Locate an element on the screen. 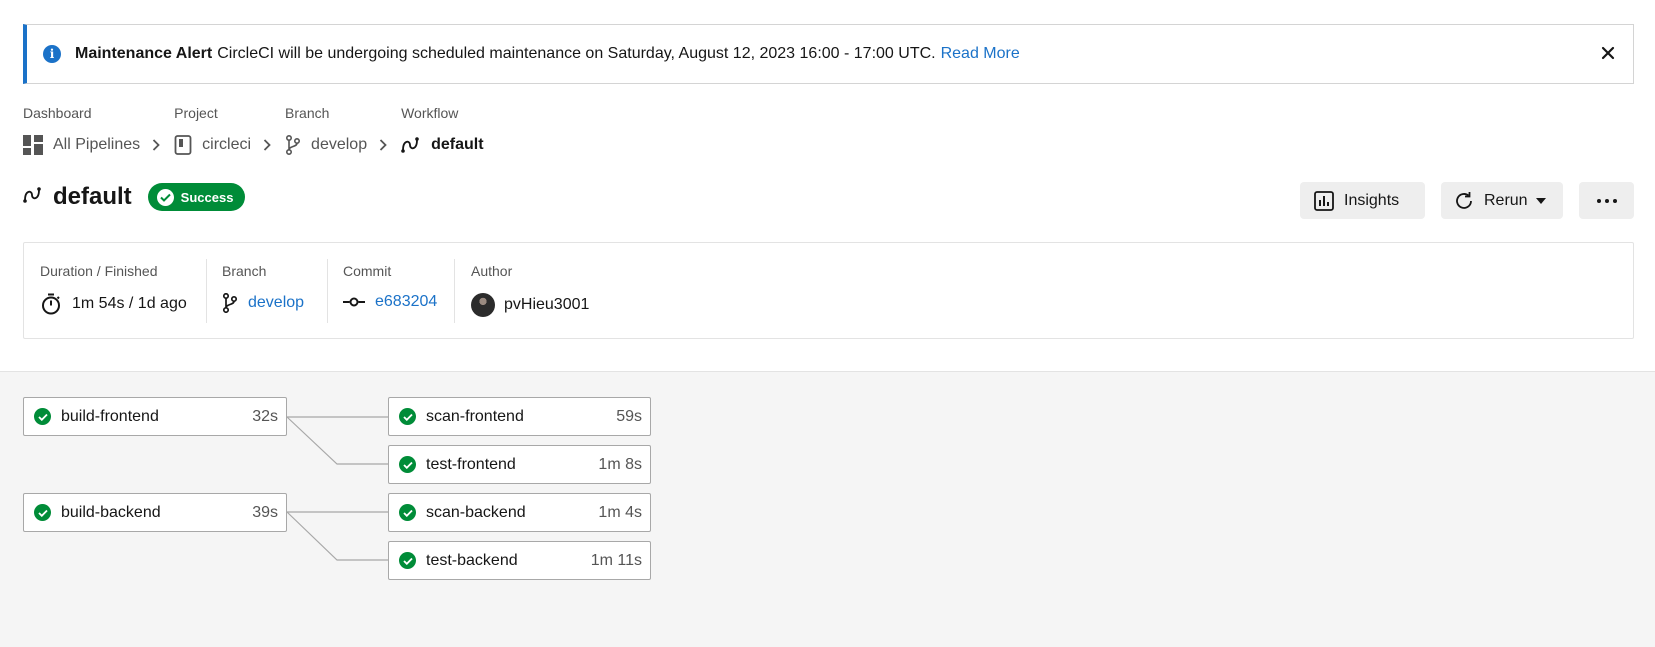 This screenshot has width=1655, height=647. crumb-value: default is located at coordinates (457, 144).